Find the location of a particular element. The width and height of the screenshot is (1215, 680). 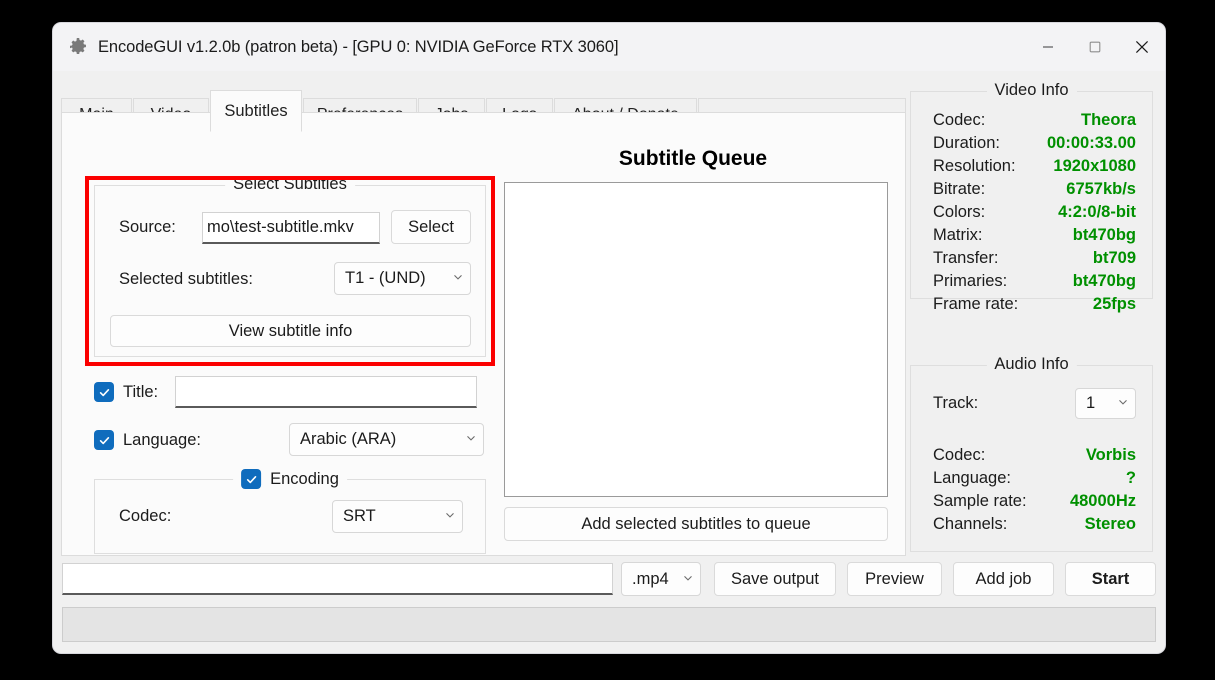

add-job-button: Add job is located at coordinates (1003, 579).